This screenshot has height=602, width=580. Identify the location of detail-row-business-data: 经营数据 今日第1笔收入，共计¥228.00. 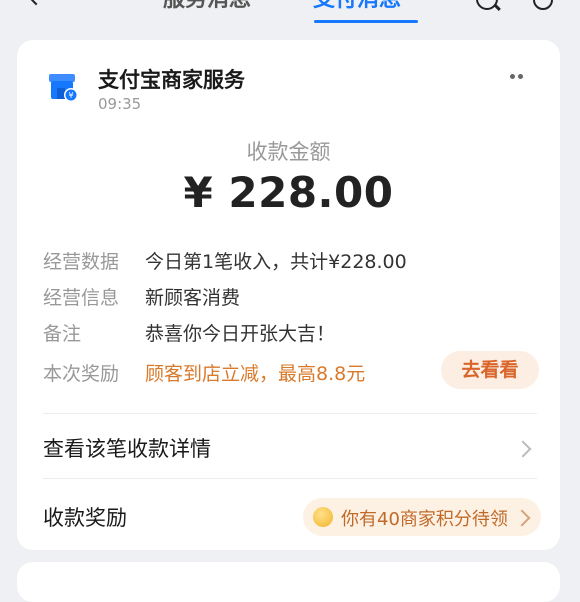
(225, 260).